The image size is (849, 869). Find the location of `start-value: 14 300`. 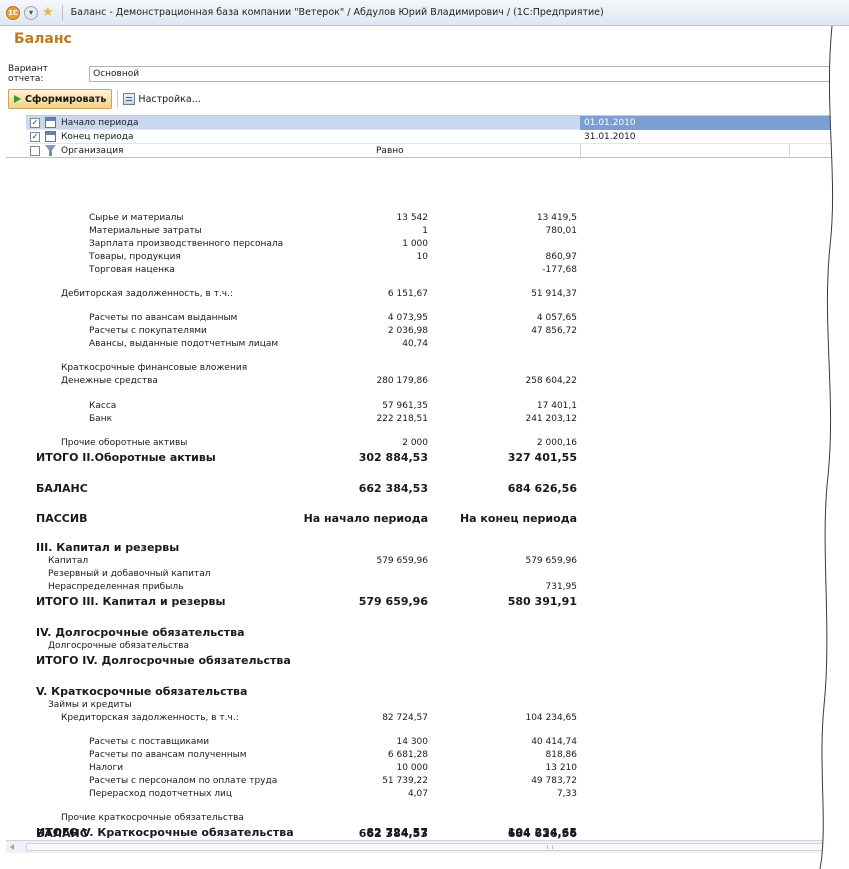

start-value: 14 300 is located at coordinates (412, 742).